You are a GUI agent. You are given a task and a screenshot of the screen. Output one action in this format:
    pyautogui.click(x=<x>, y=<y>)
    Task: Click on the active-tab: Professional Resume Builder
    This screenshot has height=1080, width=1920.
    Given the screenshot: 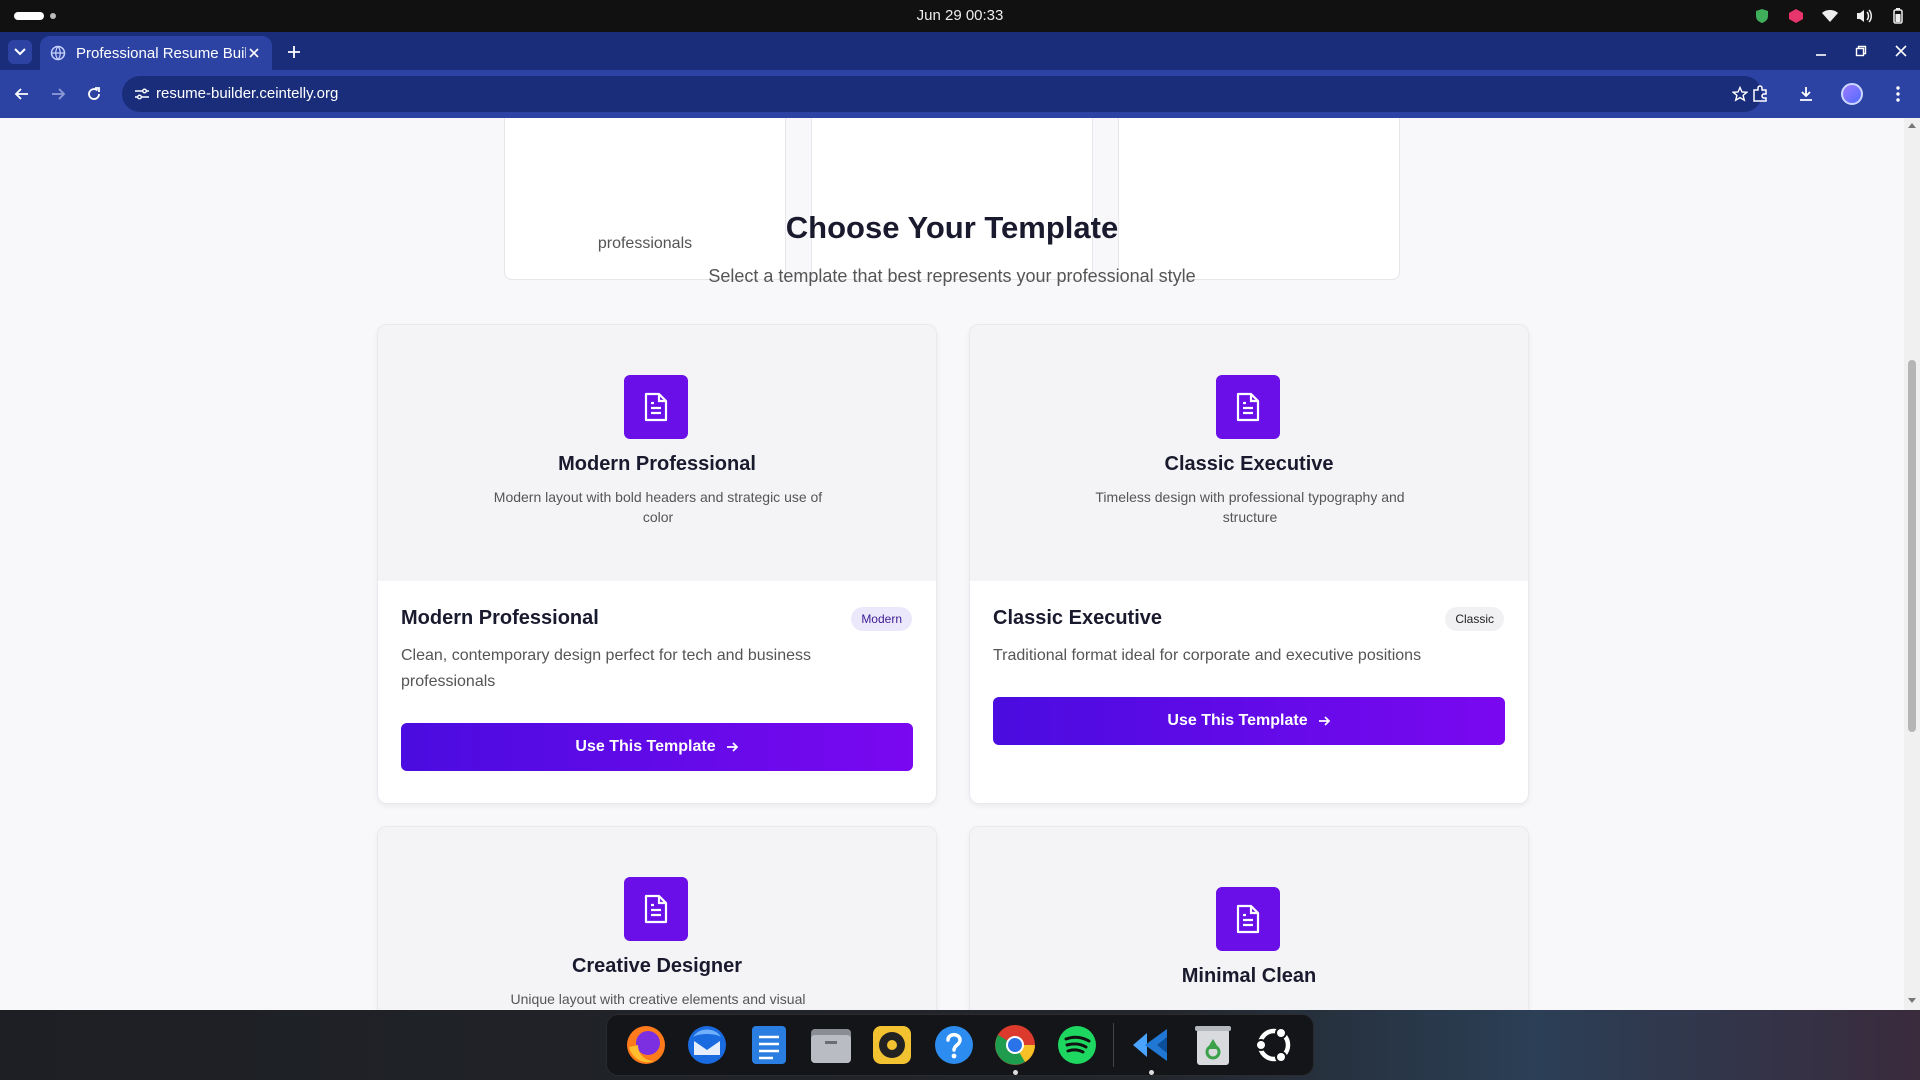 What is the action you would take?
    pyautogui.click(x=156, y=53)
    